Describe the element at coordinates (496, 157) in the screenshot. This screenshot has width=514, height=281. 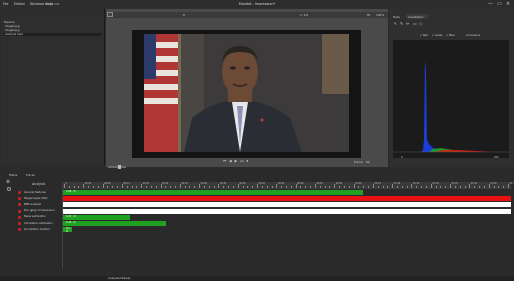
I see `hist-max-label: 255` at that location.